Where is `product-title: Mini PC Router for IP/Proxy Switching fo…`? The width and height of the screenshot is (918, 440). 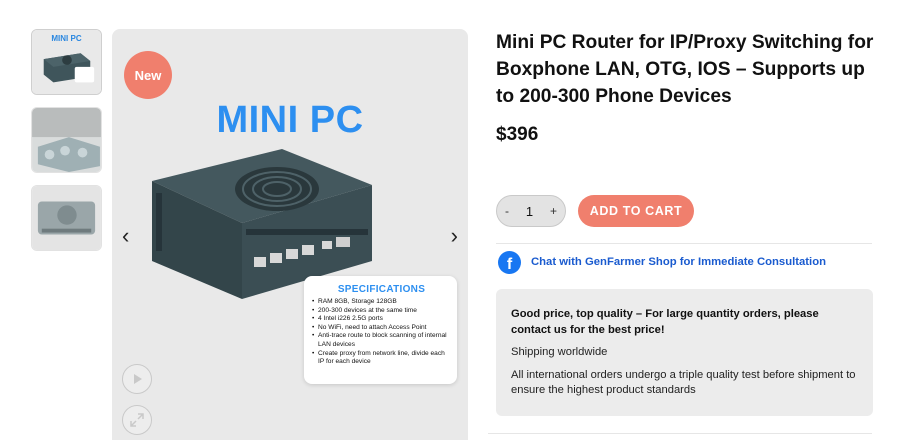
product-title: Mini PC Router for IP/Proxy Switching fo… is located at coordinates (685, 69).